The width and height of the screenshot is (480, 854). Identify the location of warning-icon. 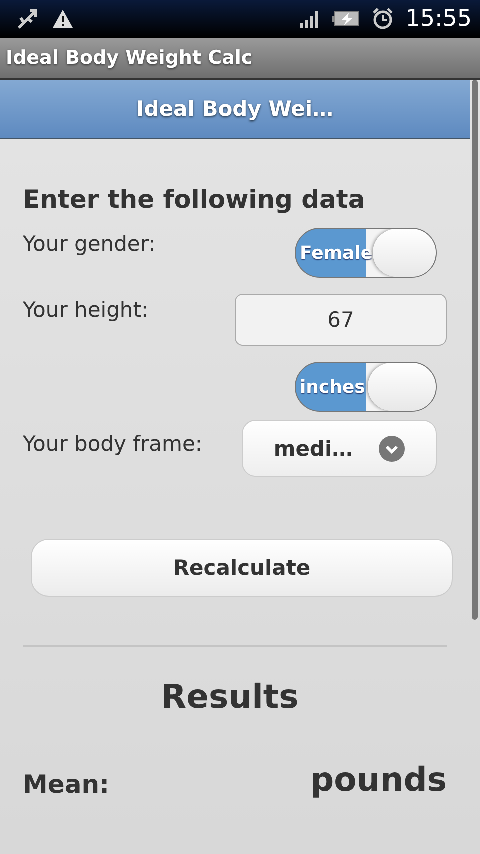
(63, 19).